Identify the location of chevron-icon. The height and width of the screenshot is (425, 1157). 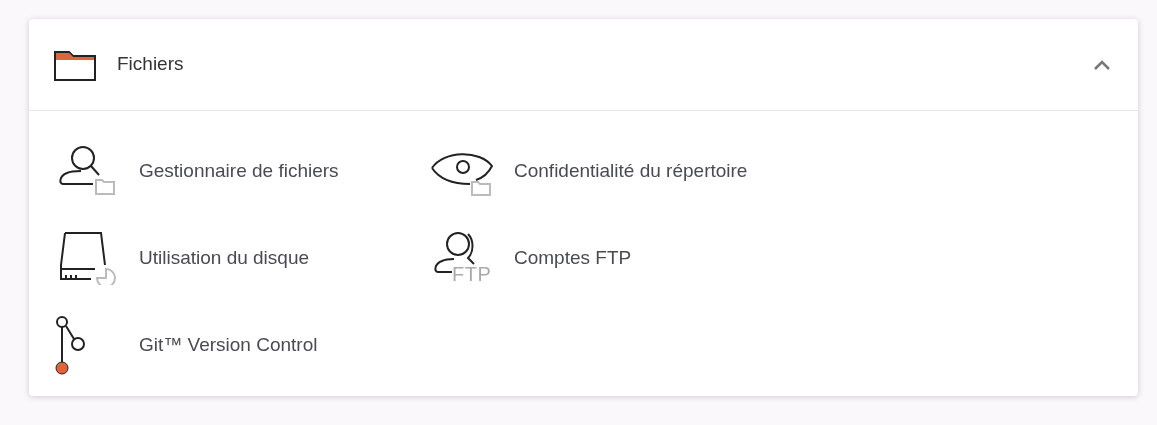
(1102, 64).